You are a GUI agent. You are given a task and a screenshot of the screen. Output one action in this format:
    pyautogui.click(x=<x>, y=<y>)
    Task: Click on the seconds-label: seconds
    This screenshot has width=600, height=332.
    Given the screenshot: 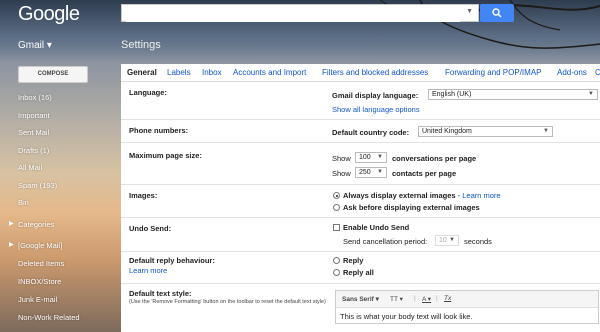 What is the action you would take?
    pyautogui.click(x=478, y=241)
    